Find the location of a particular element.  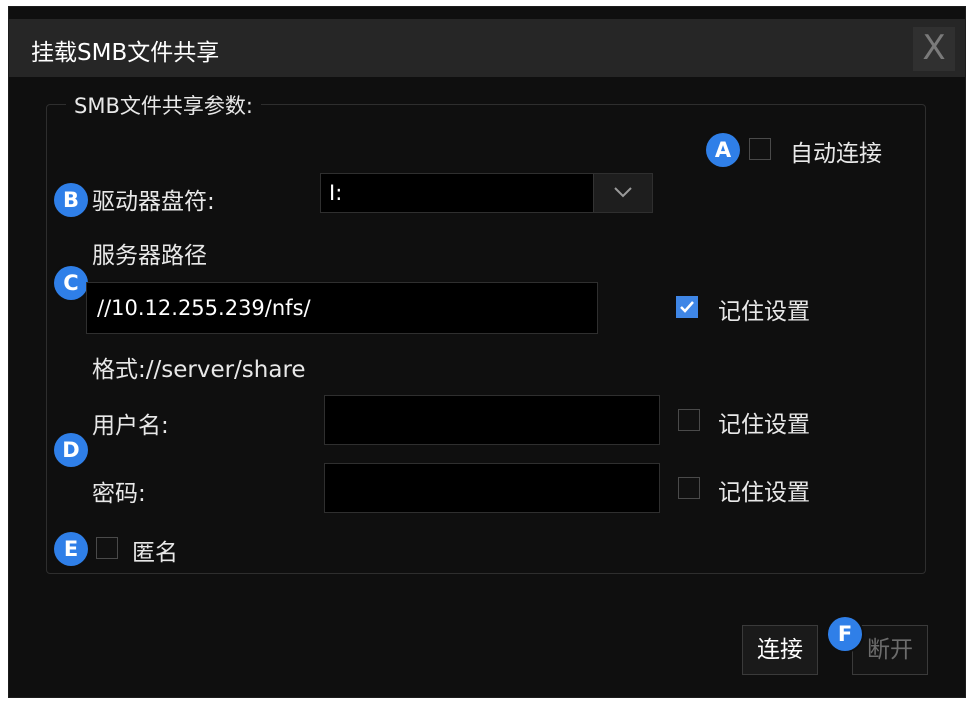

remember-server-checkbox is located at coordinates (687, 307).